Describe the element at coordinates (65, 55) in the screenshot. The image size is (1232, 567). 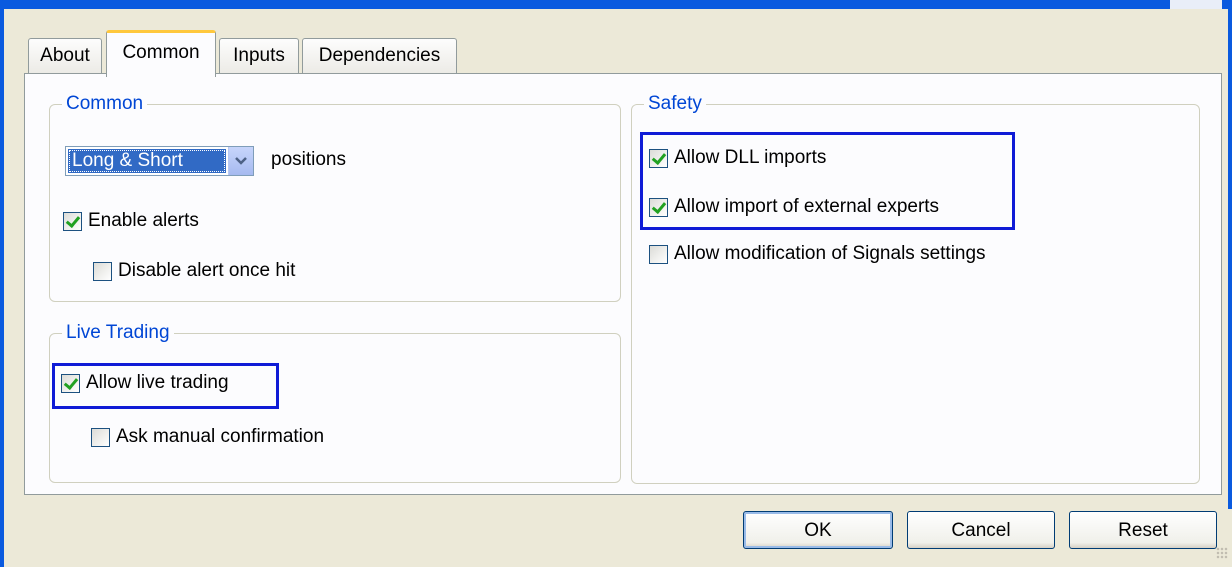
I see `tab-about: About` at that location.